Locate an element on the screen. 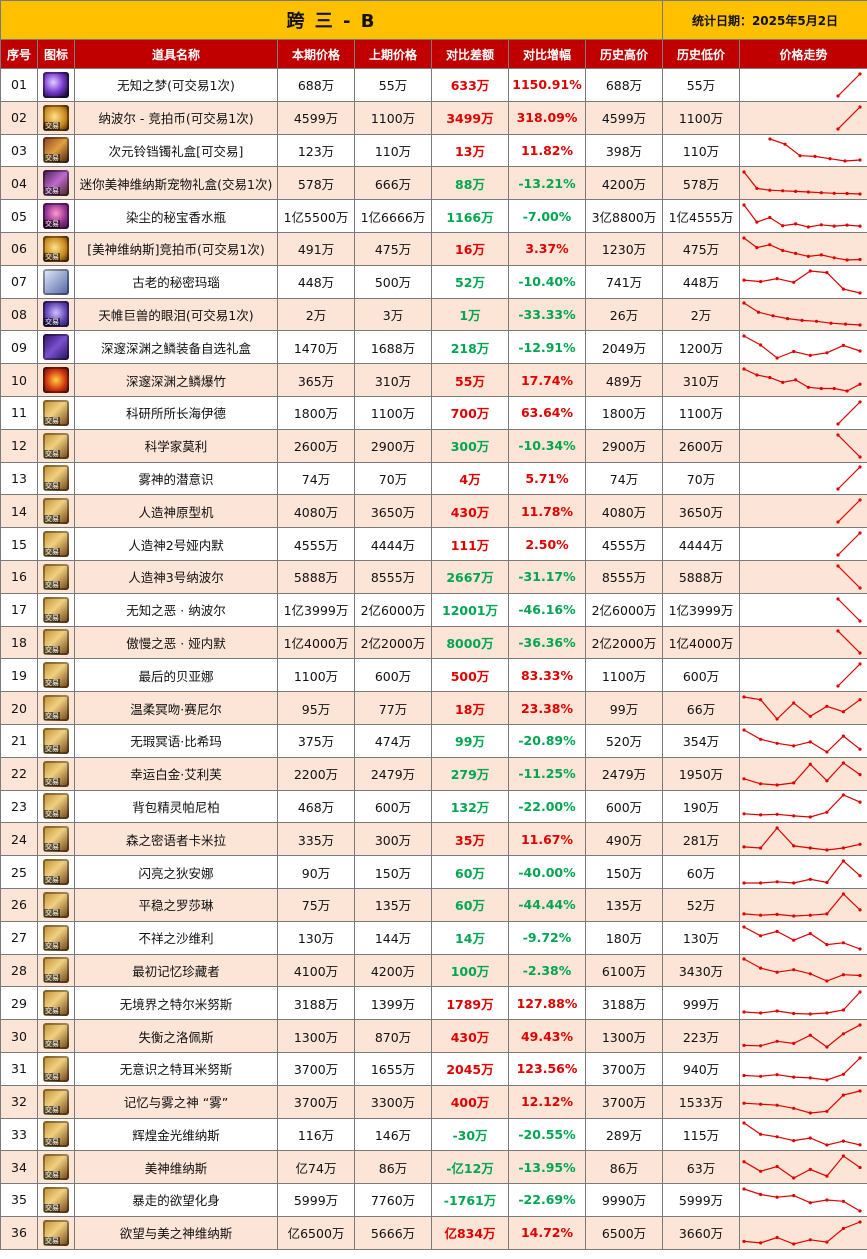 The height and width of the screenshot is (1259, 867). table-row: 33 交易 辉煌金光维纳斯 116万 146万 -30万 -20.55% 289万 115万 is located at coordinates (433, 1134).